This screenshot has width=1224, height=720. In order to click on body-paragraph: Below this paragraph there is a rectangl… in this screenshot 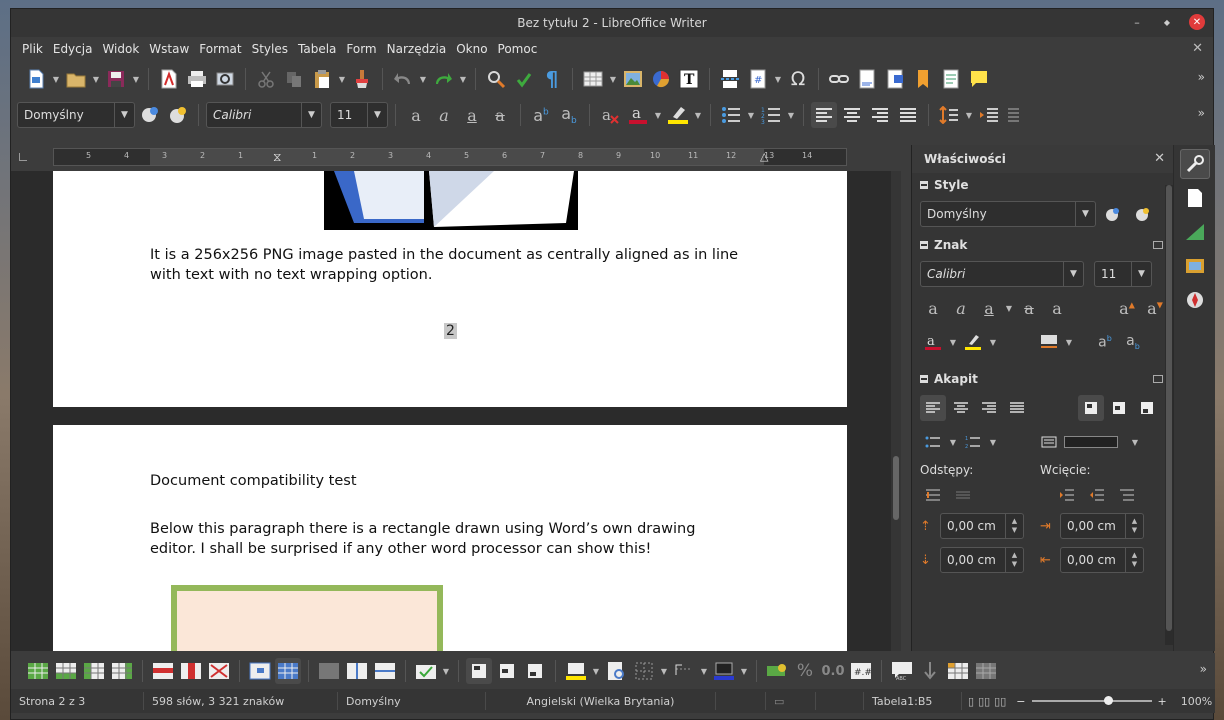, I will do `click(440, 539)`.